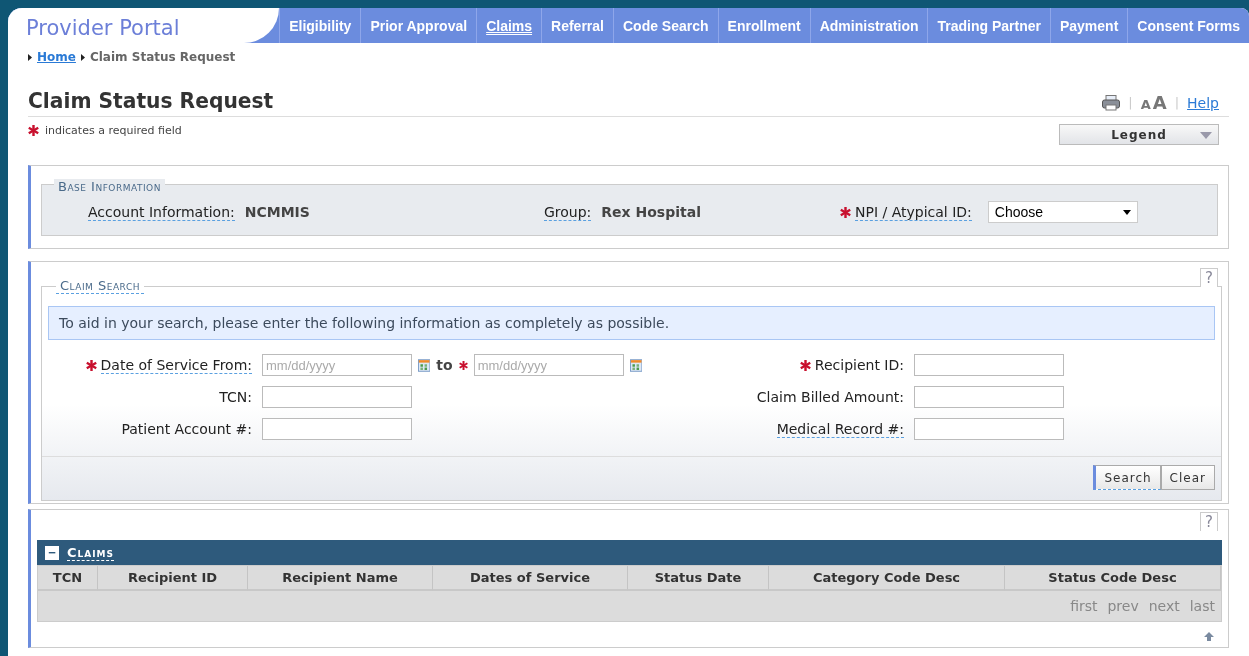 Image resolution: width=1249 pixels, height=656 pixels. I want to click on field-label: Group:, so click(568, 212).